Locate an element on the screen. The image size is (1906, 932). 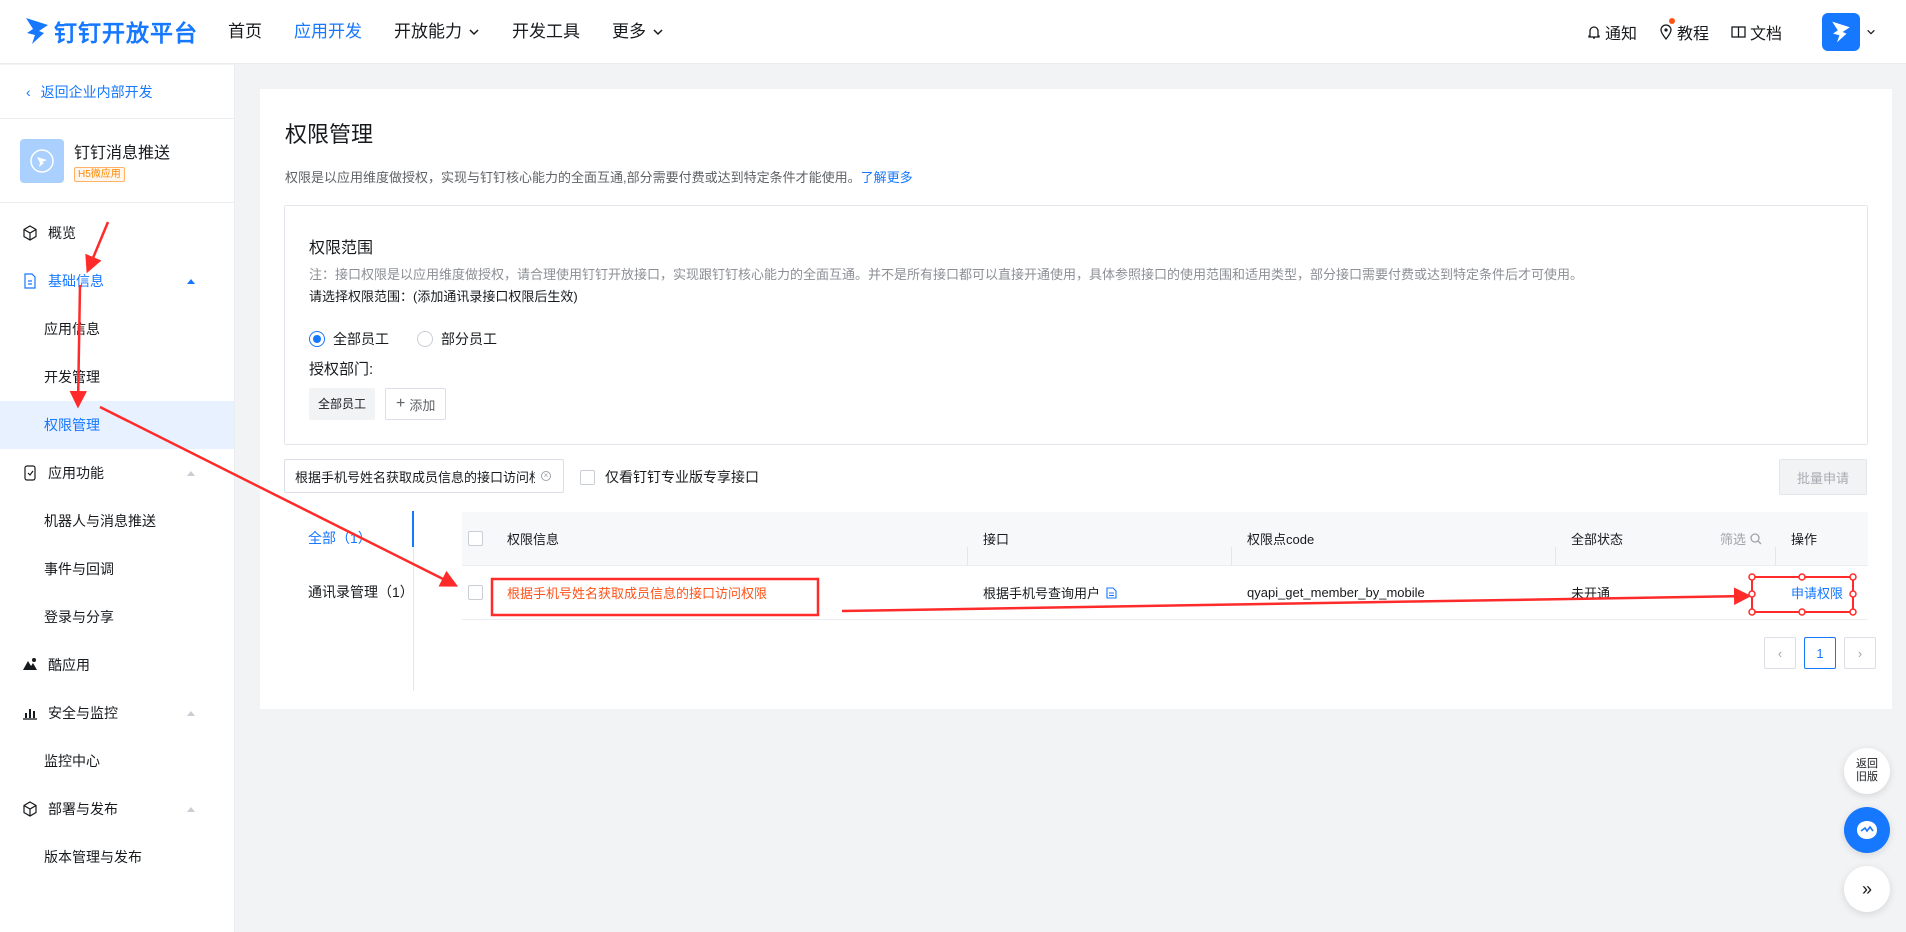
category-all: 全部（1） is located at coordinates (349, 538).